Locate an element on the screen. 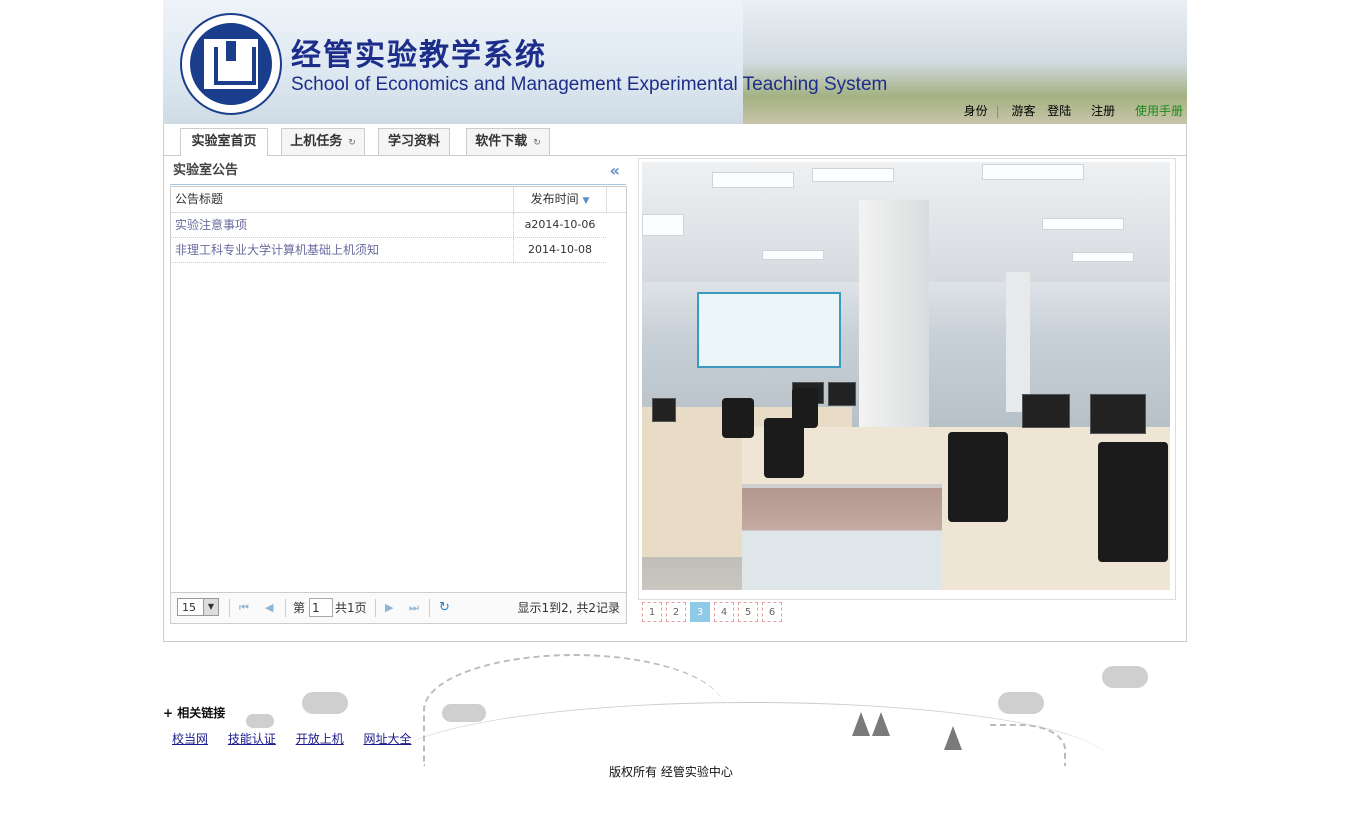 Image resolution: width=1349 pixels, height=823 pixels. slide-dot: 5 is located at coordinates (748, 612).